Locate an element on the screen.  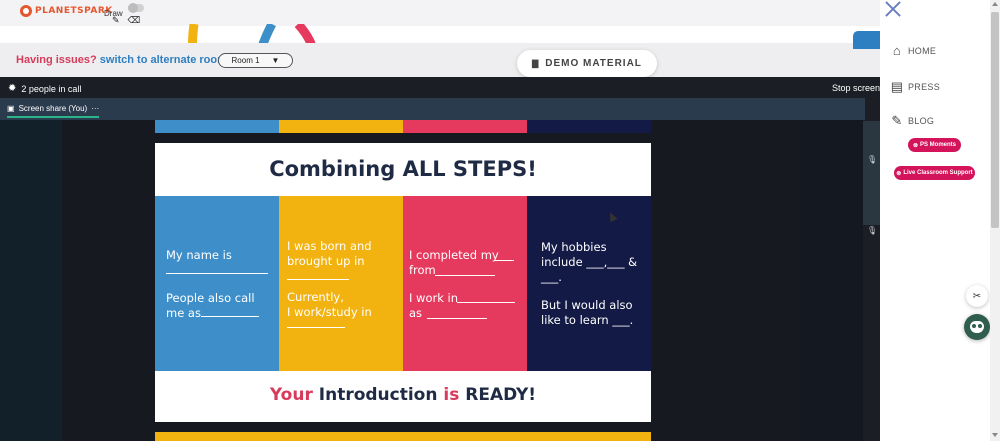
live-support-button: ⊗ Live Classroom Support is located at coordinates (934, 173).